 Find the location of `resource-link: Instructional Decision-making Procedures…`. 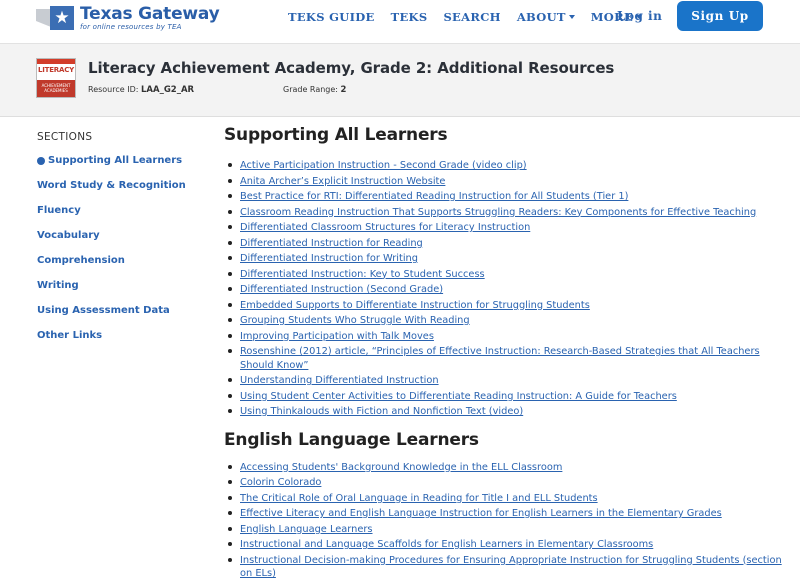

resource-link: Instructional Decision-making Procedures… is located at coordinates (511, 567).